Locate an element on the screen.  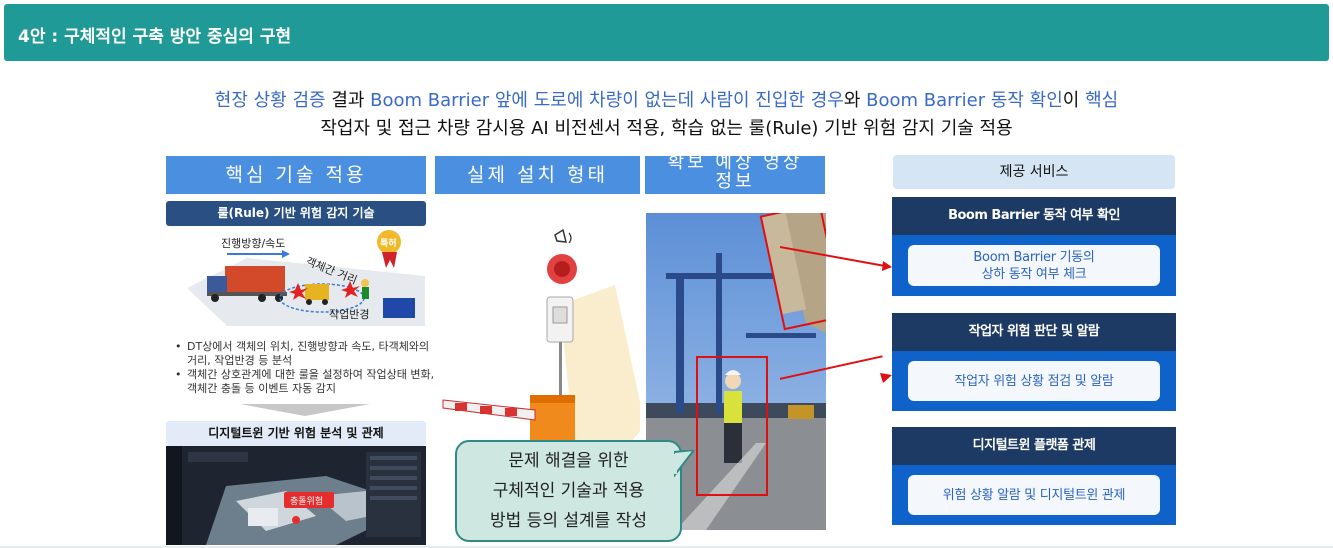
intro-text: 이 is located at coordinates (1074, 100).